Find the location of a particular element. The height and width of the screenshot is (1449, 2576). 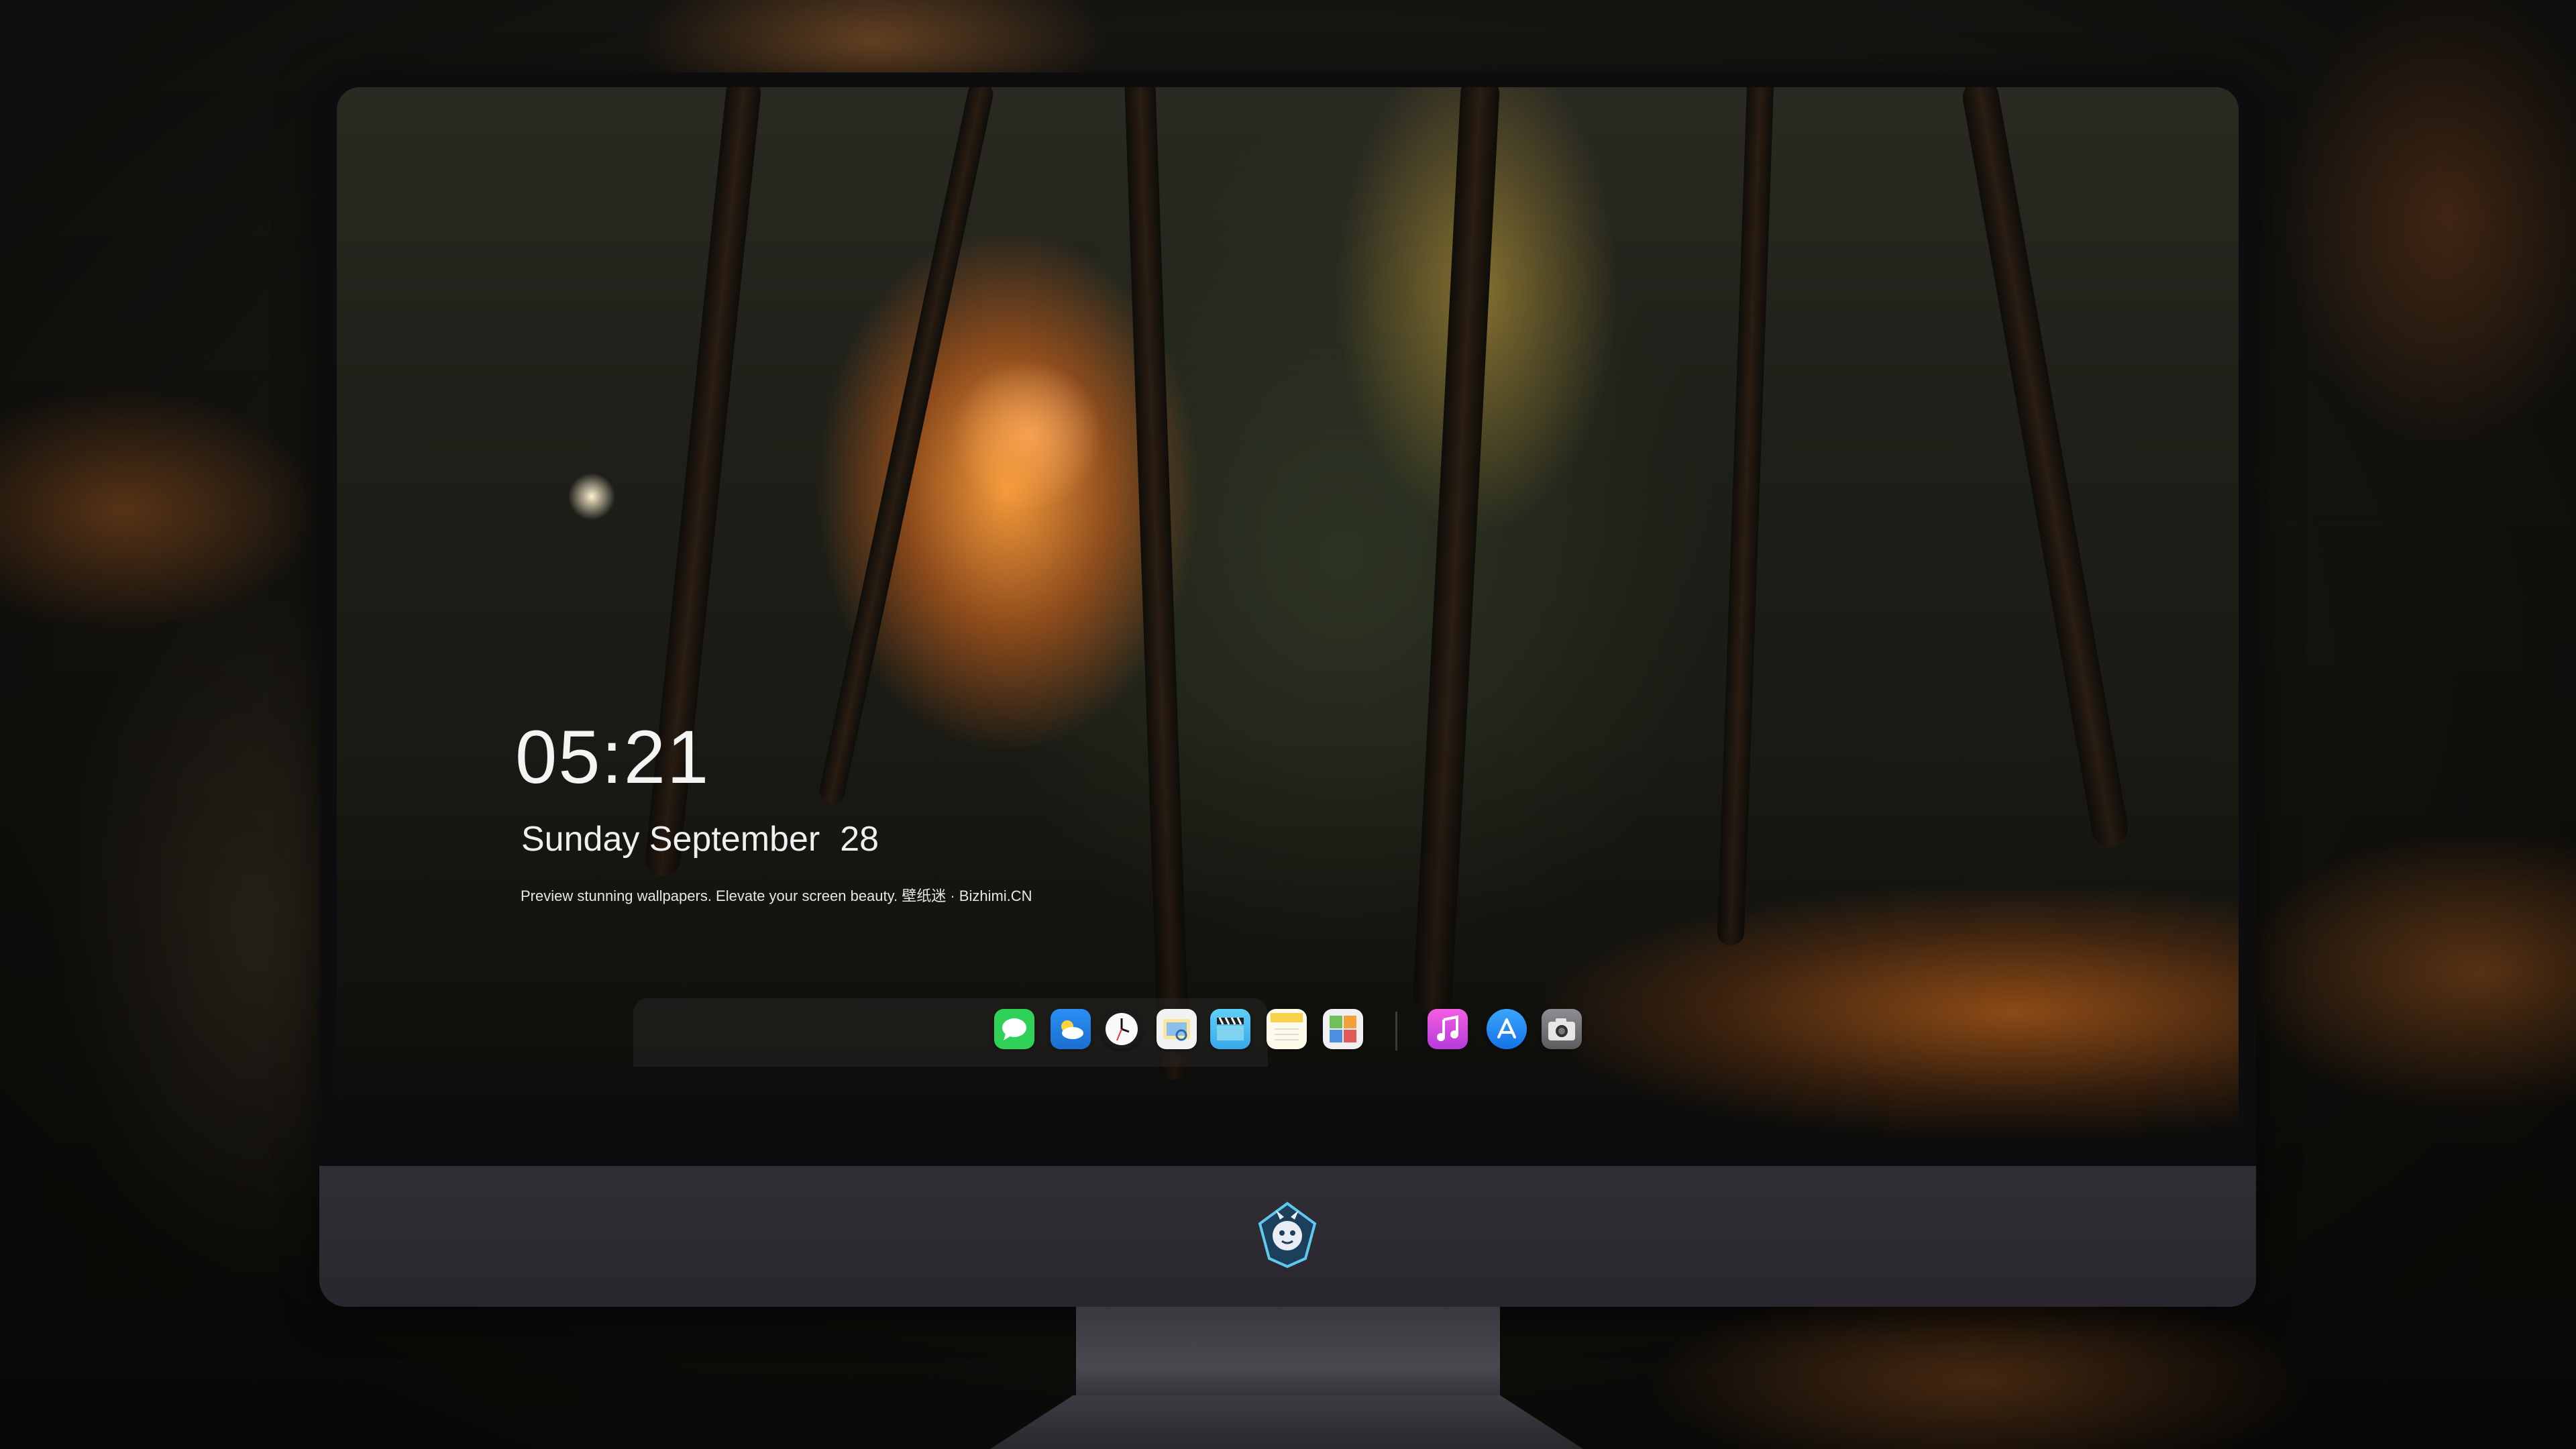

app-store-icon is located at coordinates (1507, 1029).